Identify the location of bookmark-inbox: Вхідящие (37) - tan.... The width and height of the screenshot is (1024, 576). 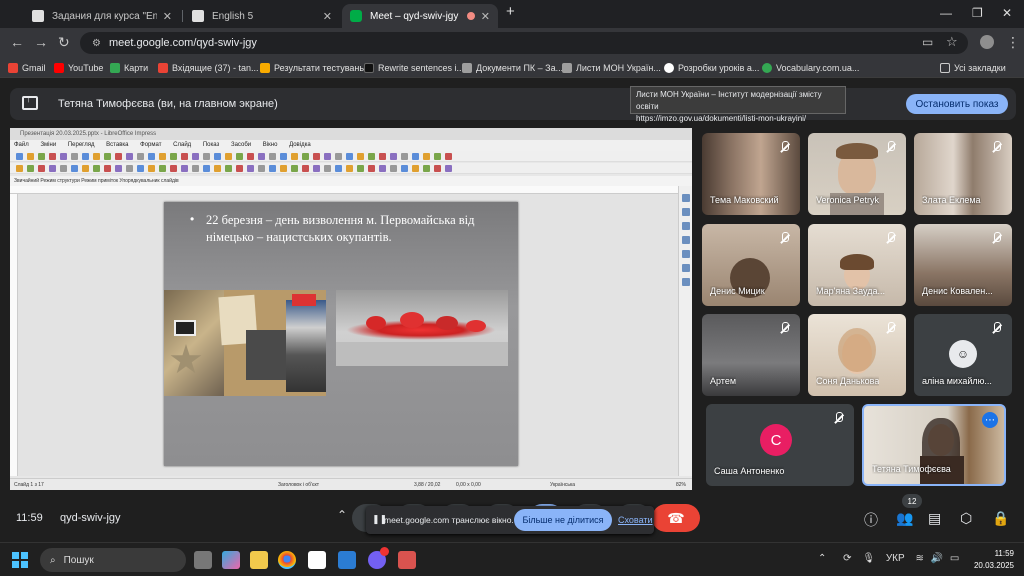
(208, 68).